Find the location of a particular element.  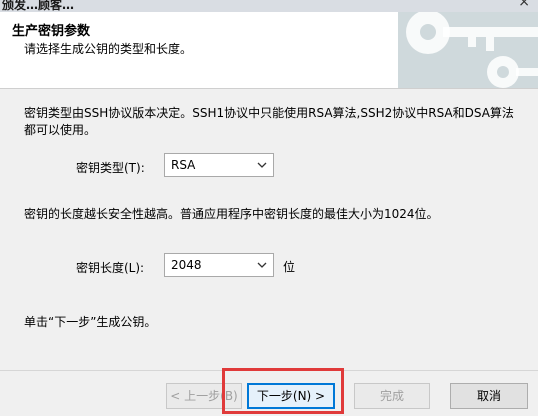

key-length-select: 2048 is located at coordinates (219, 265).